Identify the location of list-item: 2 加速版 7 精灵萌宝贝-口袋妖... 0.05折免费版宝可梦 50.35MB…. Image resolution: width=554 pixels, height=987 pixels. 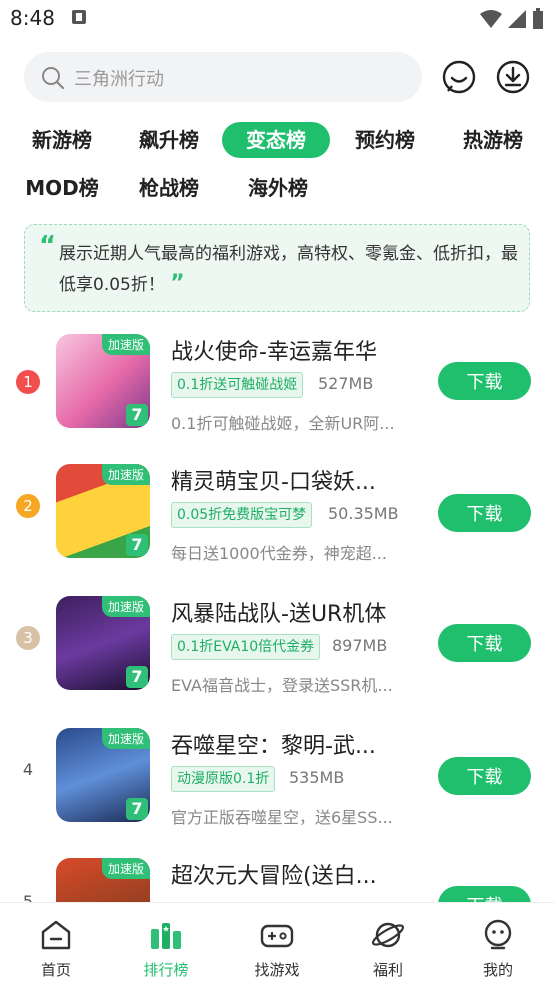
(277, 524).